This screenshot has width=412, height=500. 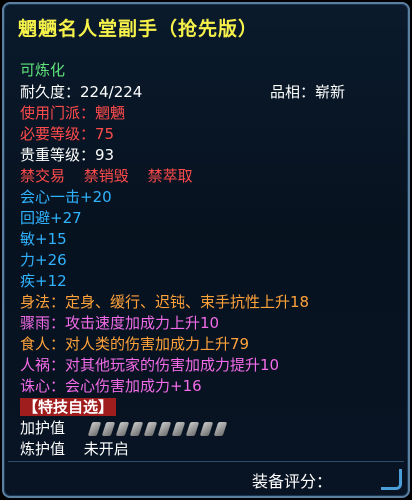 I want to click on durability-row: 耐久度：224/224 品相：崭新, so click(x=210, y=92).